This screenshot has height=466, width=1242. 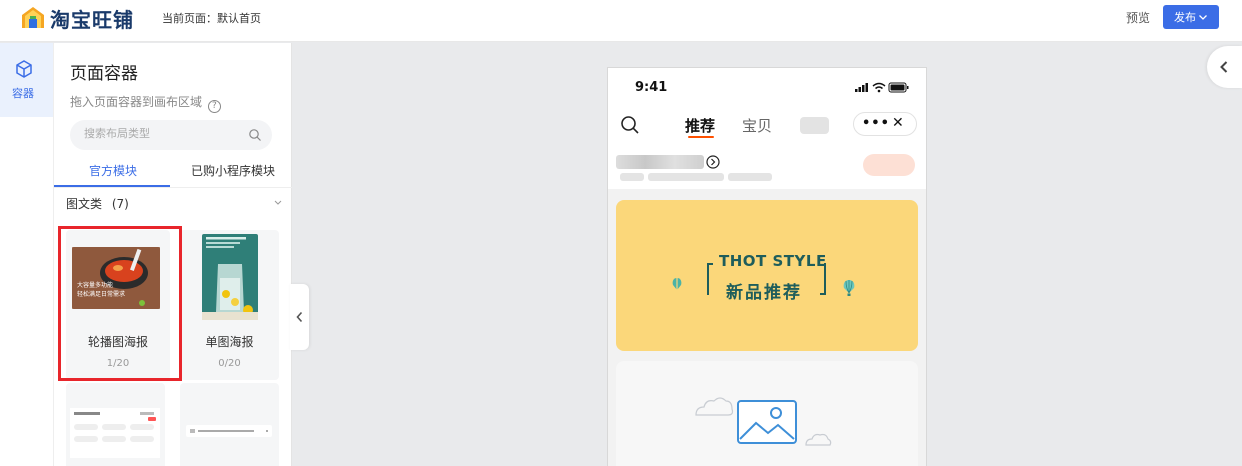 What do you see at coordinates (84, 204) in the screenshot?
I see `category-label: 图文类` at bounding box center [84, 204].